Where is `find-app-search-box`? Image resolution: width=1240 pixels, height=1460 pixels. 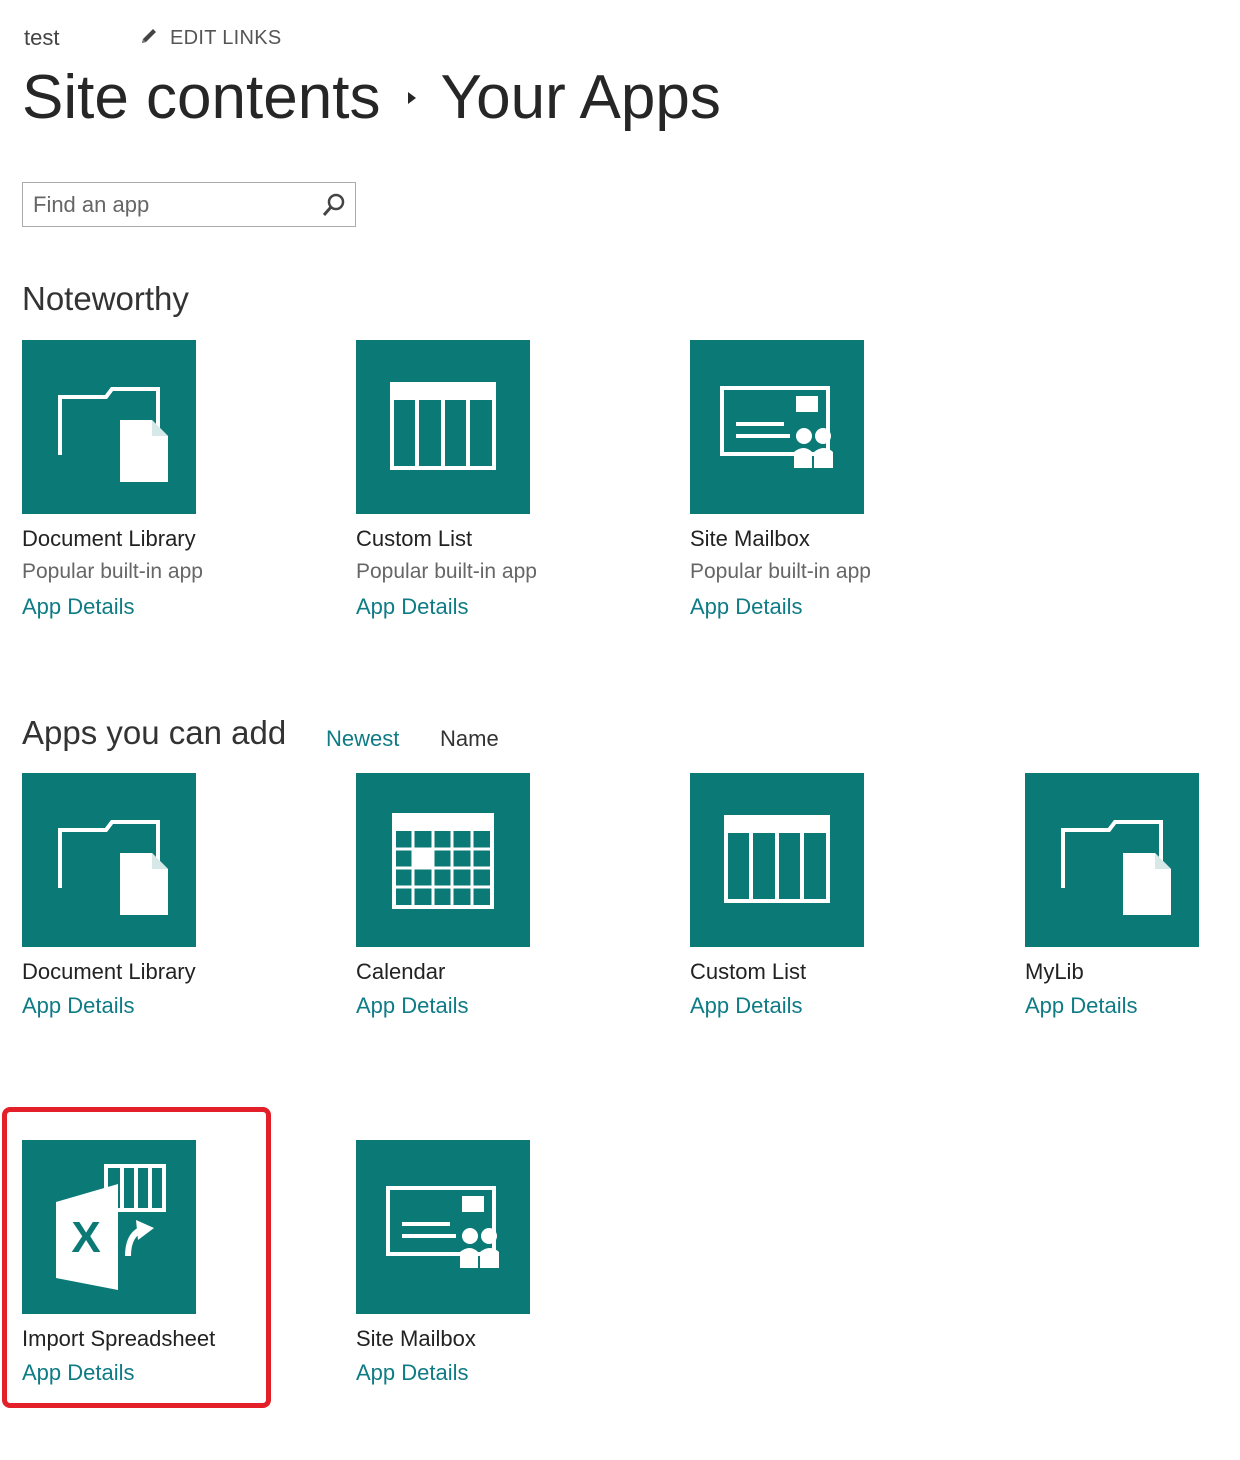 find-app-search-box is located at coordinates (189, 204).